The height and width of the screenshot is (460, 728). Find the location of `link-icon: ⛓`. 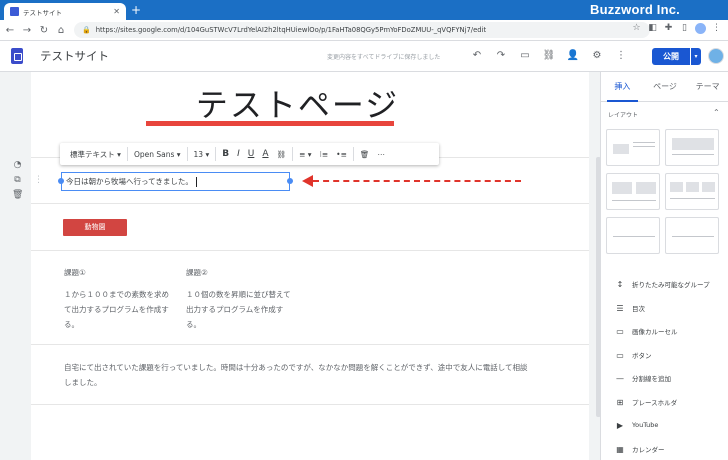

link-icon: ⛓ is located at coordinates (549, 56).